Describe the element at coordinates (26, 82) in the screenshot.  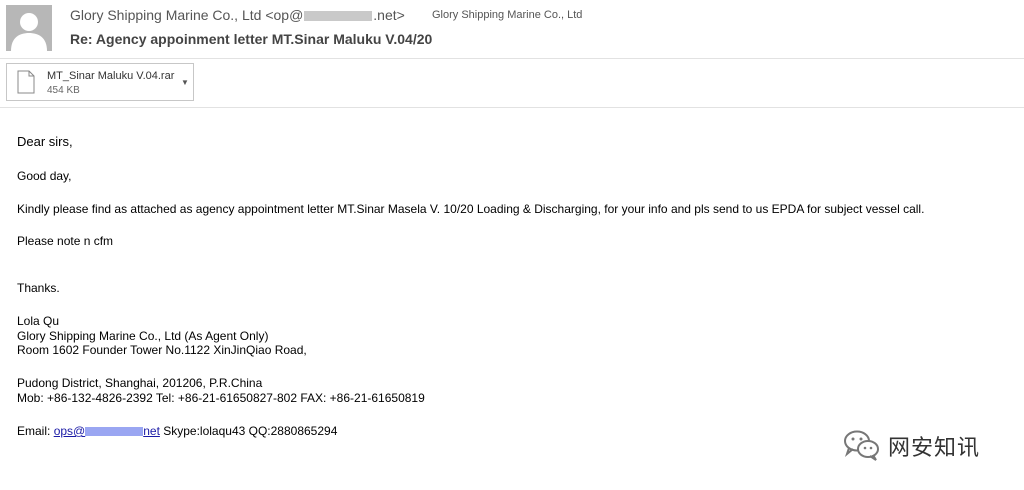
I see `file-icon` at that location.